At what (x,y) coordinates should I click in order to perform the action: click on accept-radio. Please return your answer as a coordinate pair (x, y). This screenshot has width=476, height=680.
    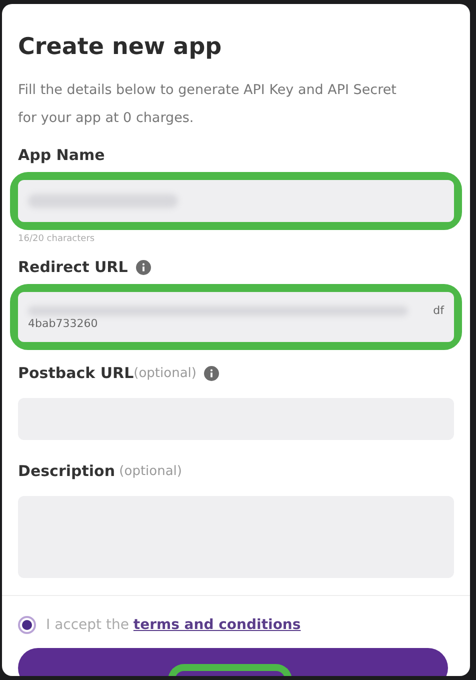
    Looking at the image, I should click on (27, 625).